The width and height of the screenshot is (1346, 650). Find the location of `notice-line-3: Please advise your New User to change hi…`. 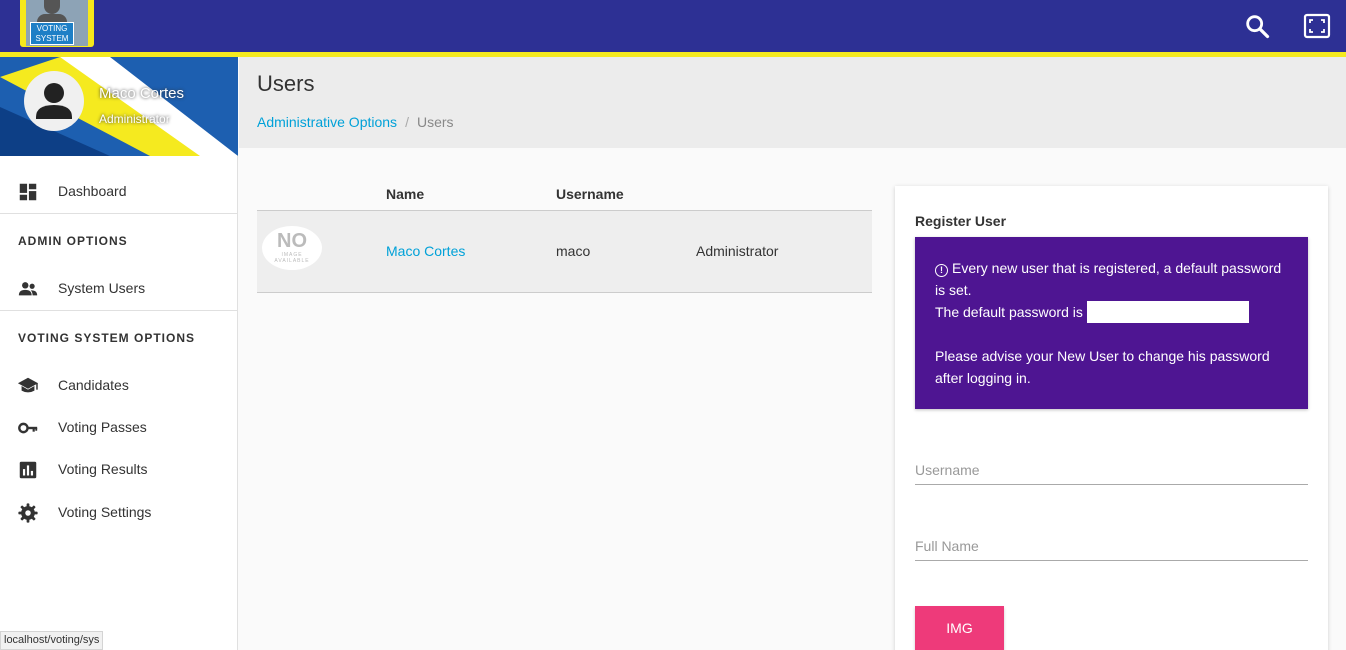

notice-line-3: Please advise your New User to change hi… is located at coordinates (1102, 367).